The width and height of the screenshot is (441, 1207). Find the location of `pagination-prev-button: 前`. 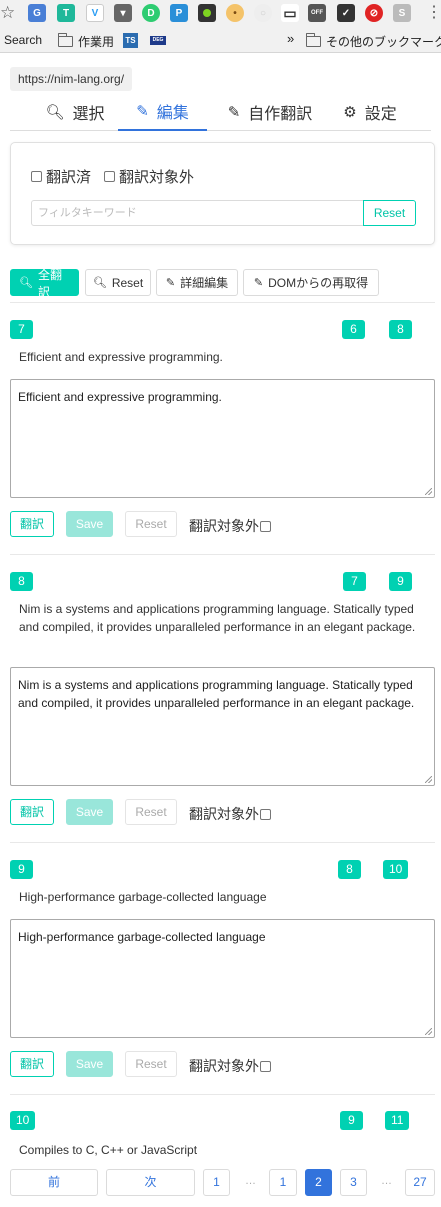

pagination-prev-button: 前 is located at coordinates (54, 1182).